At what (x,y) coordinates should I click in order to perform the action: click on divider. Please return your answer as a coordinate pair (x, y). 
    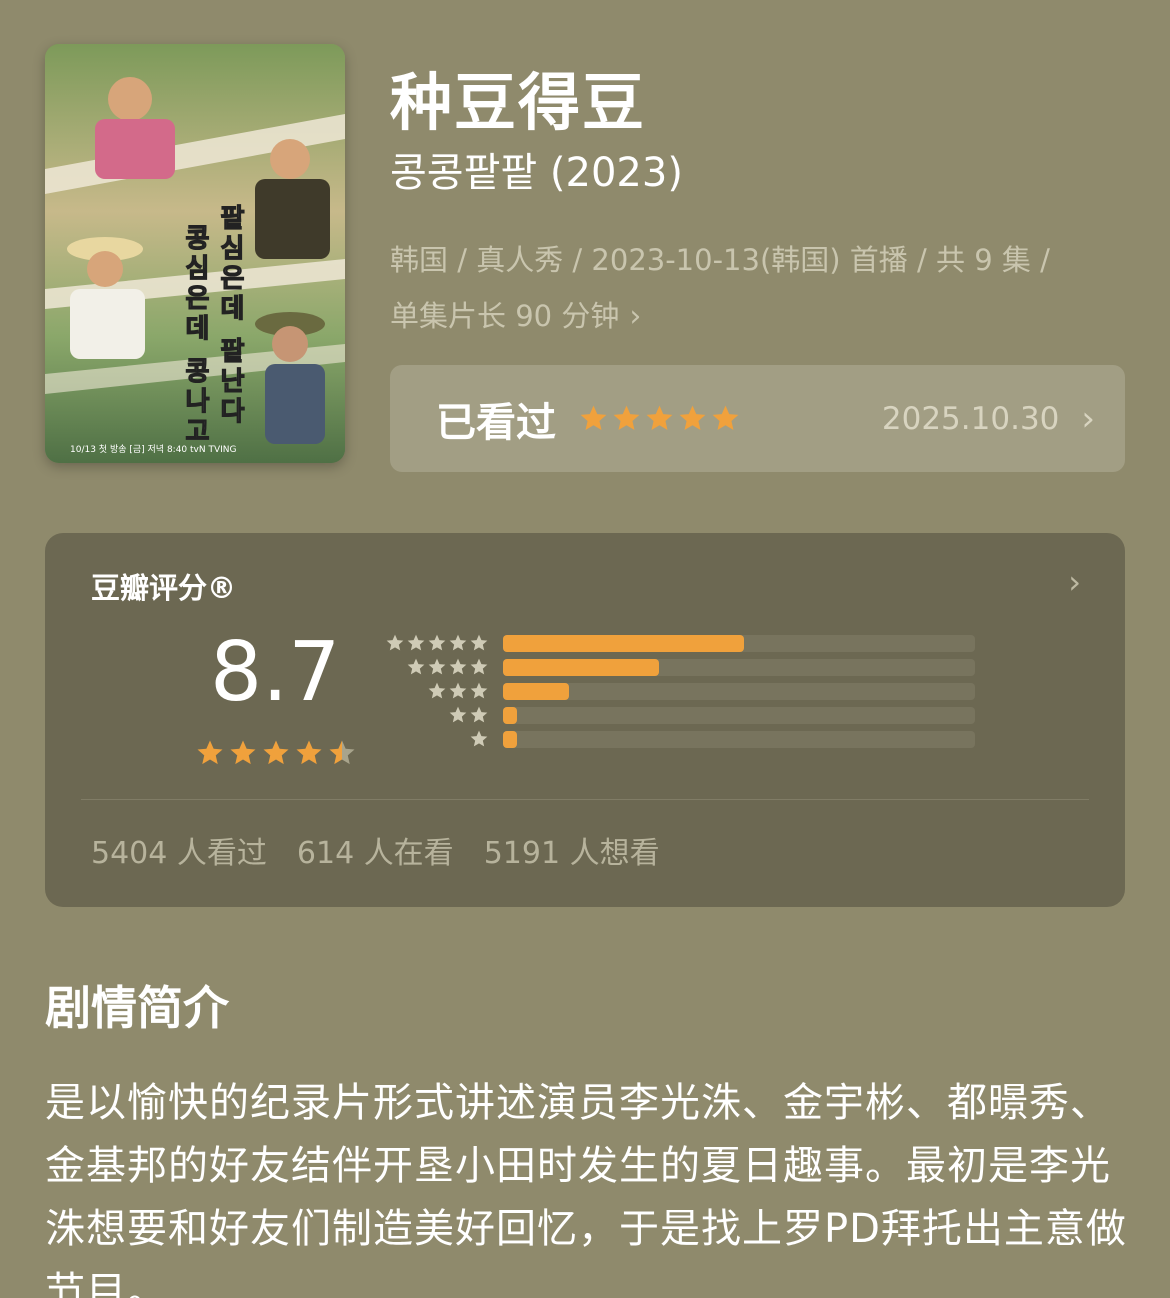
    Looking at the image, I should click on (585, 799).